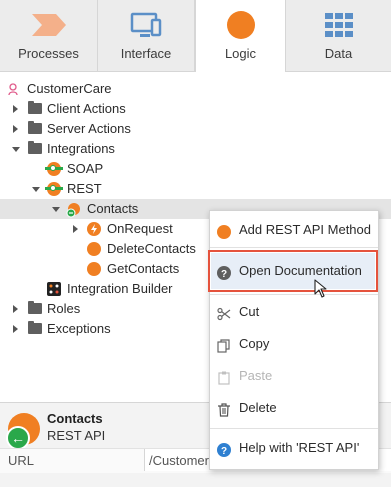 The image size is (391, 487). I want to click on logic-circle-icon, so click(241, 26).